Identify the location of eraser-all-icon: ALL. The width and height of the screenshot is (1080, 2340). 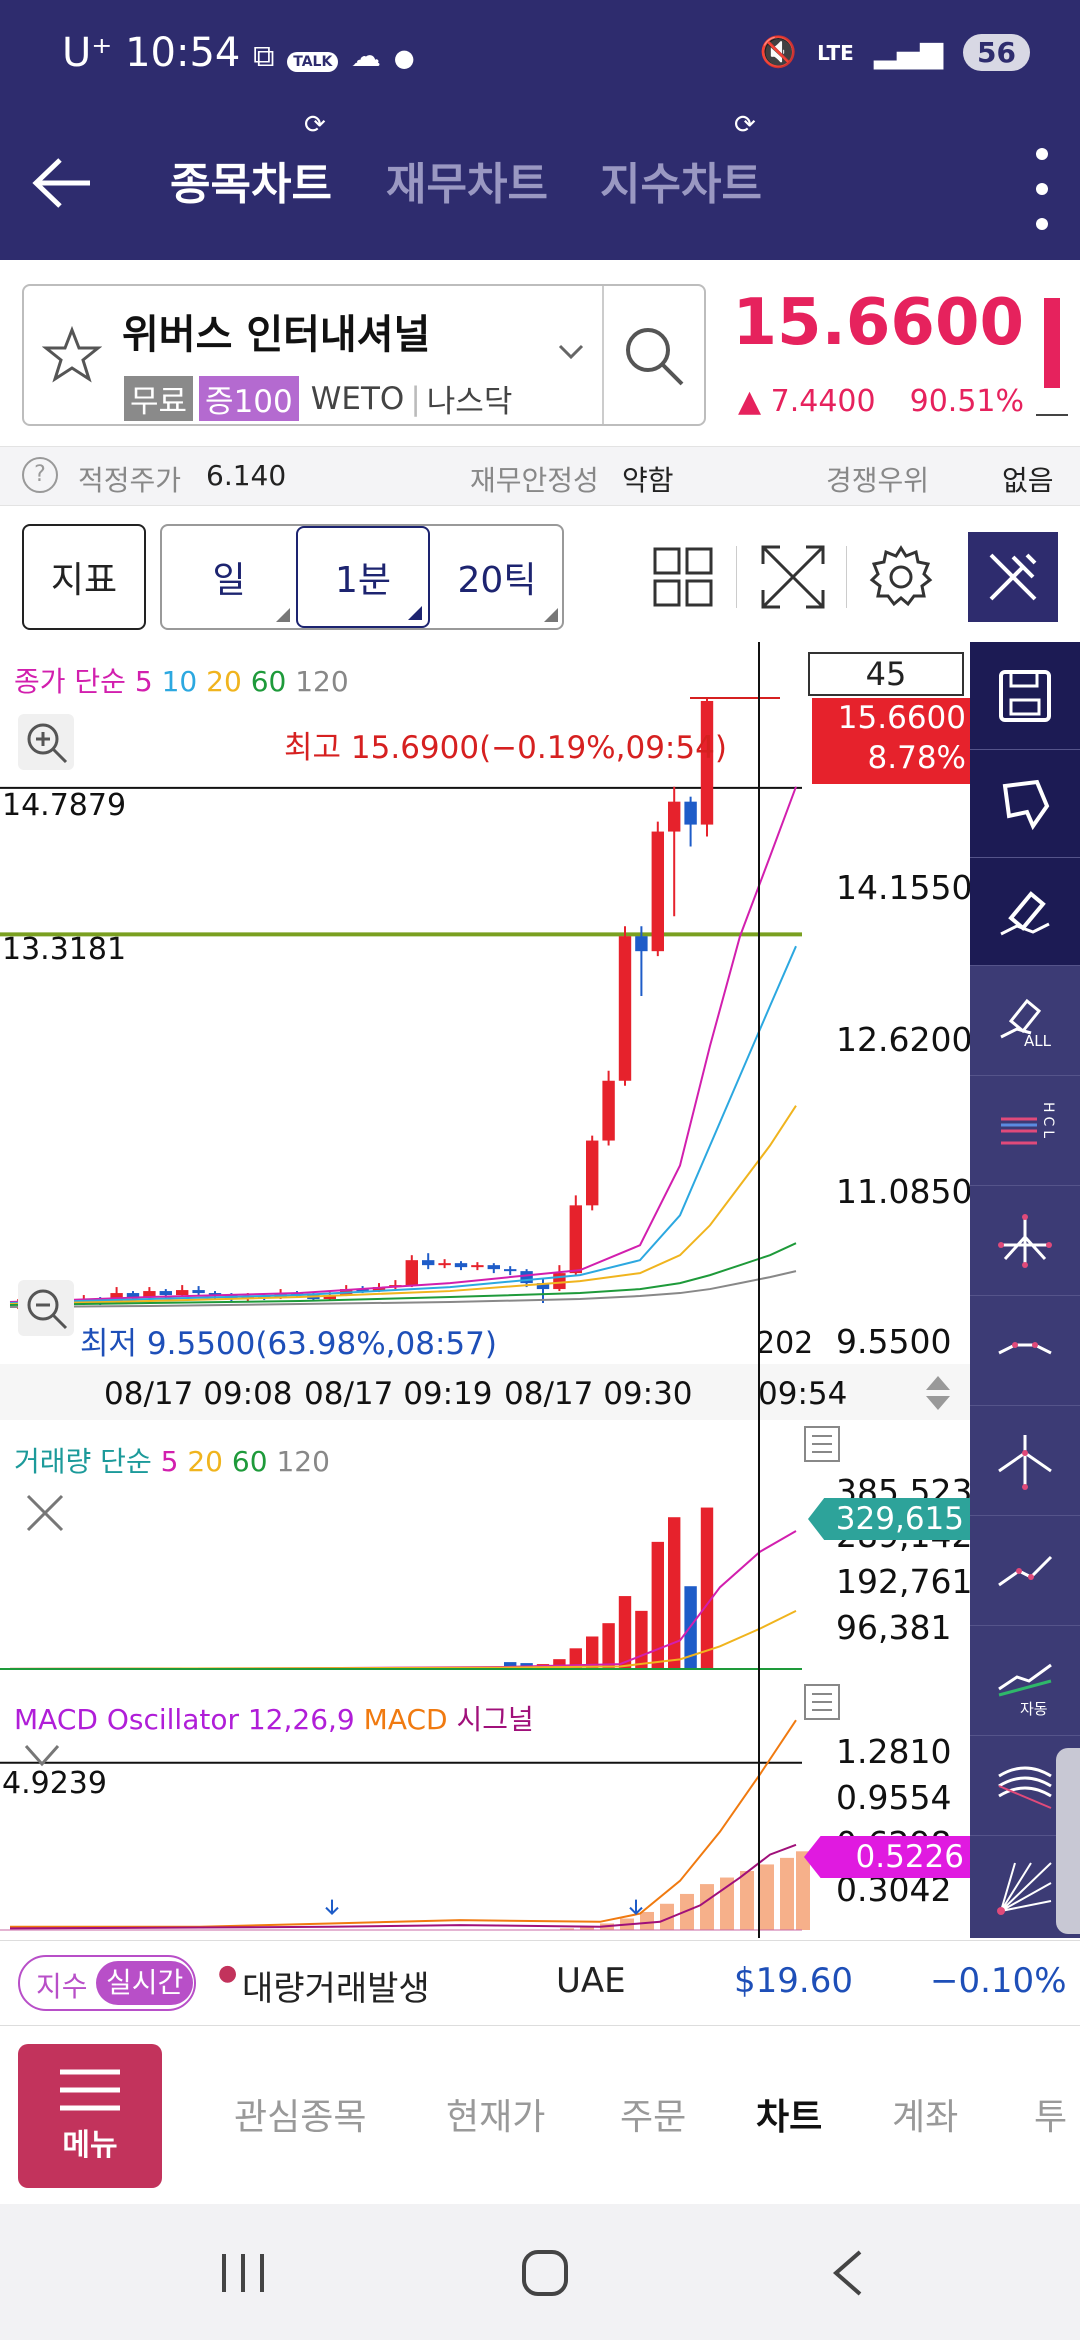
(1025, 1021).